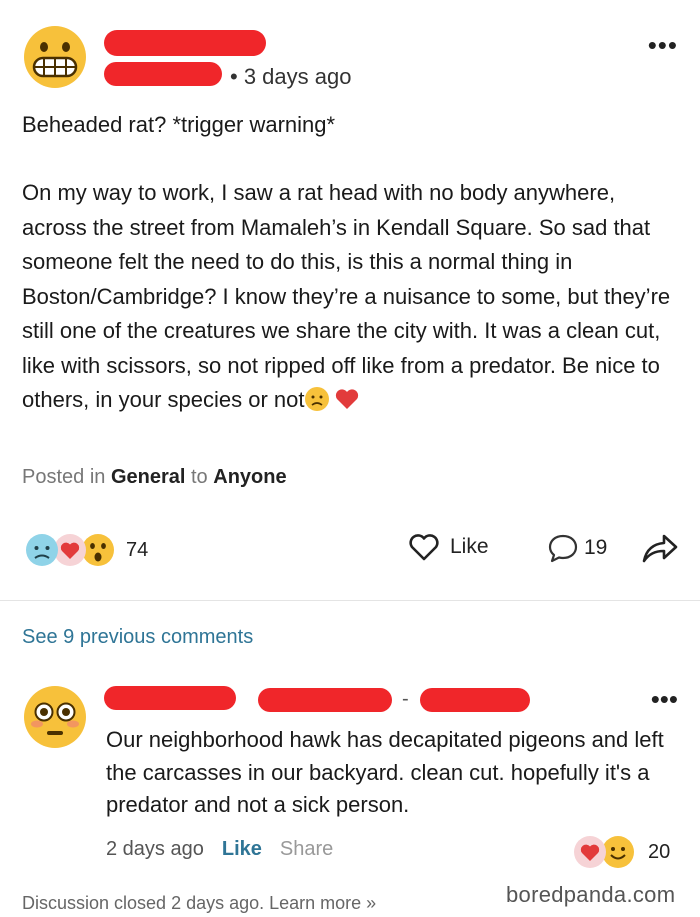 Image resolution: width=700 pixels, height=917 pixels. What do you see at coordinates (170, 698) in the screenshot?
I see `commenter-name-redacted` at bounding box center [170, 698].